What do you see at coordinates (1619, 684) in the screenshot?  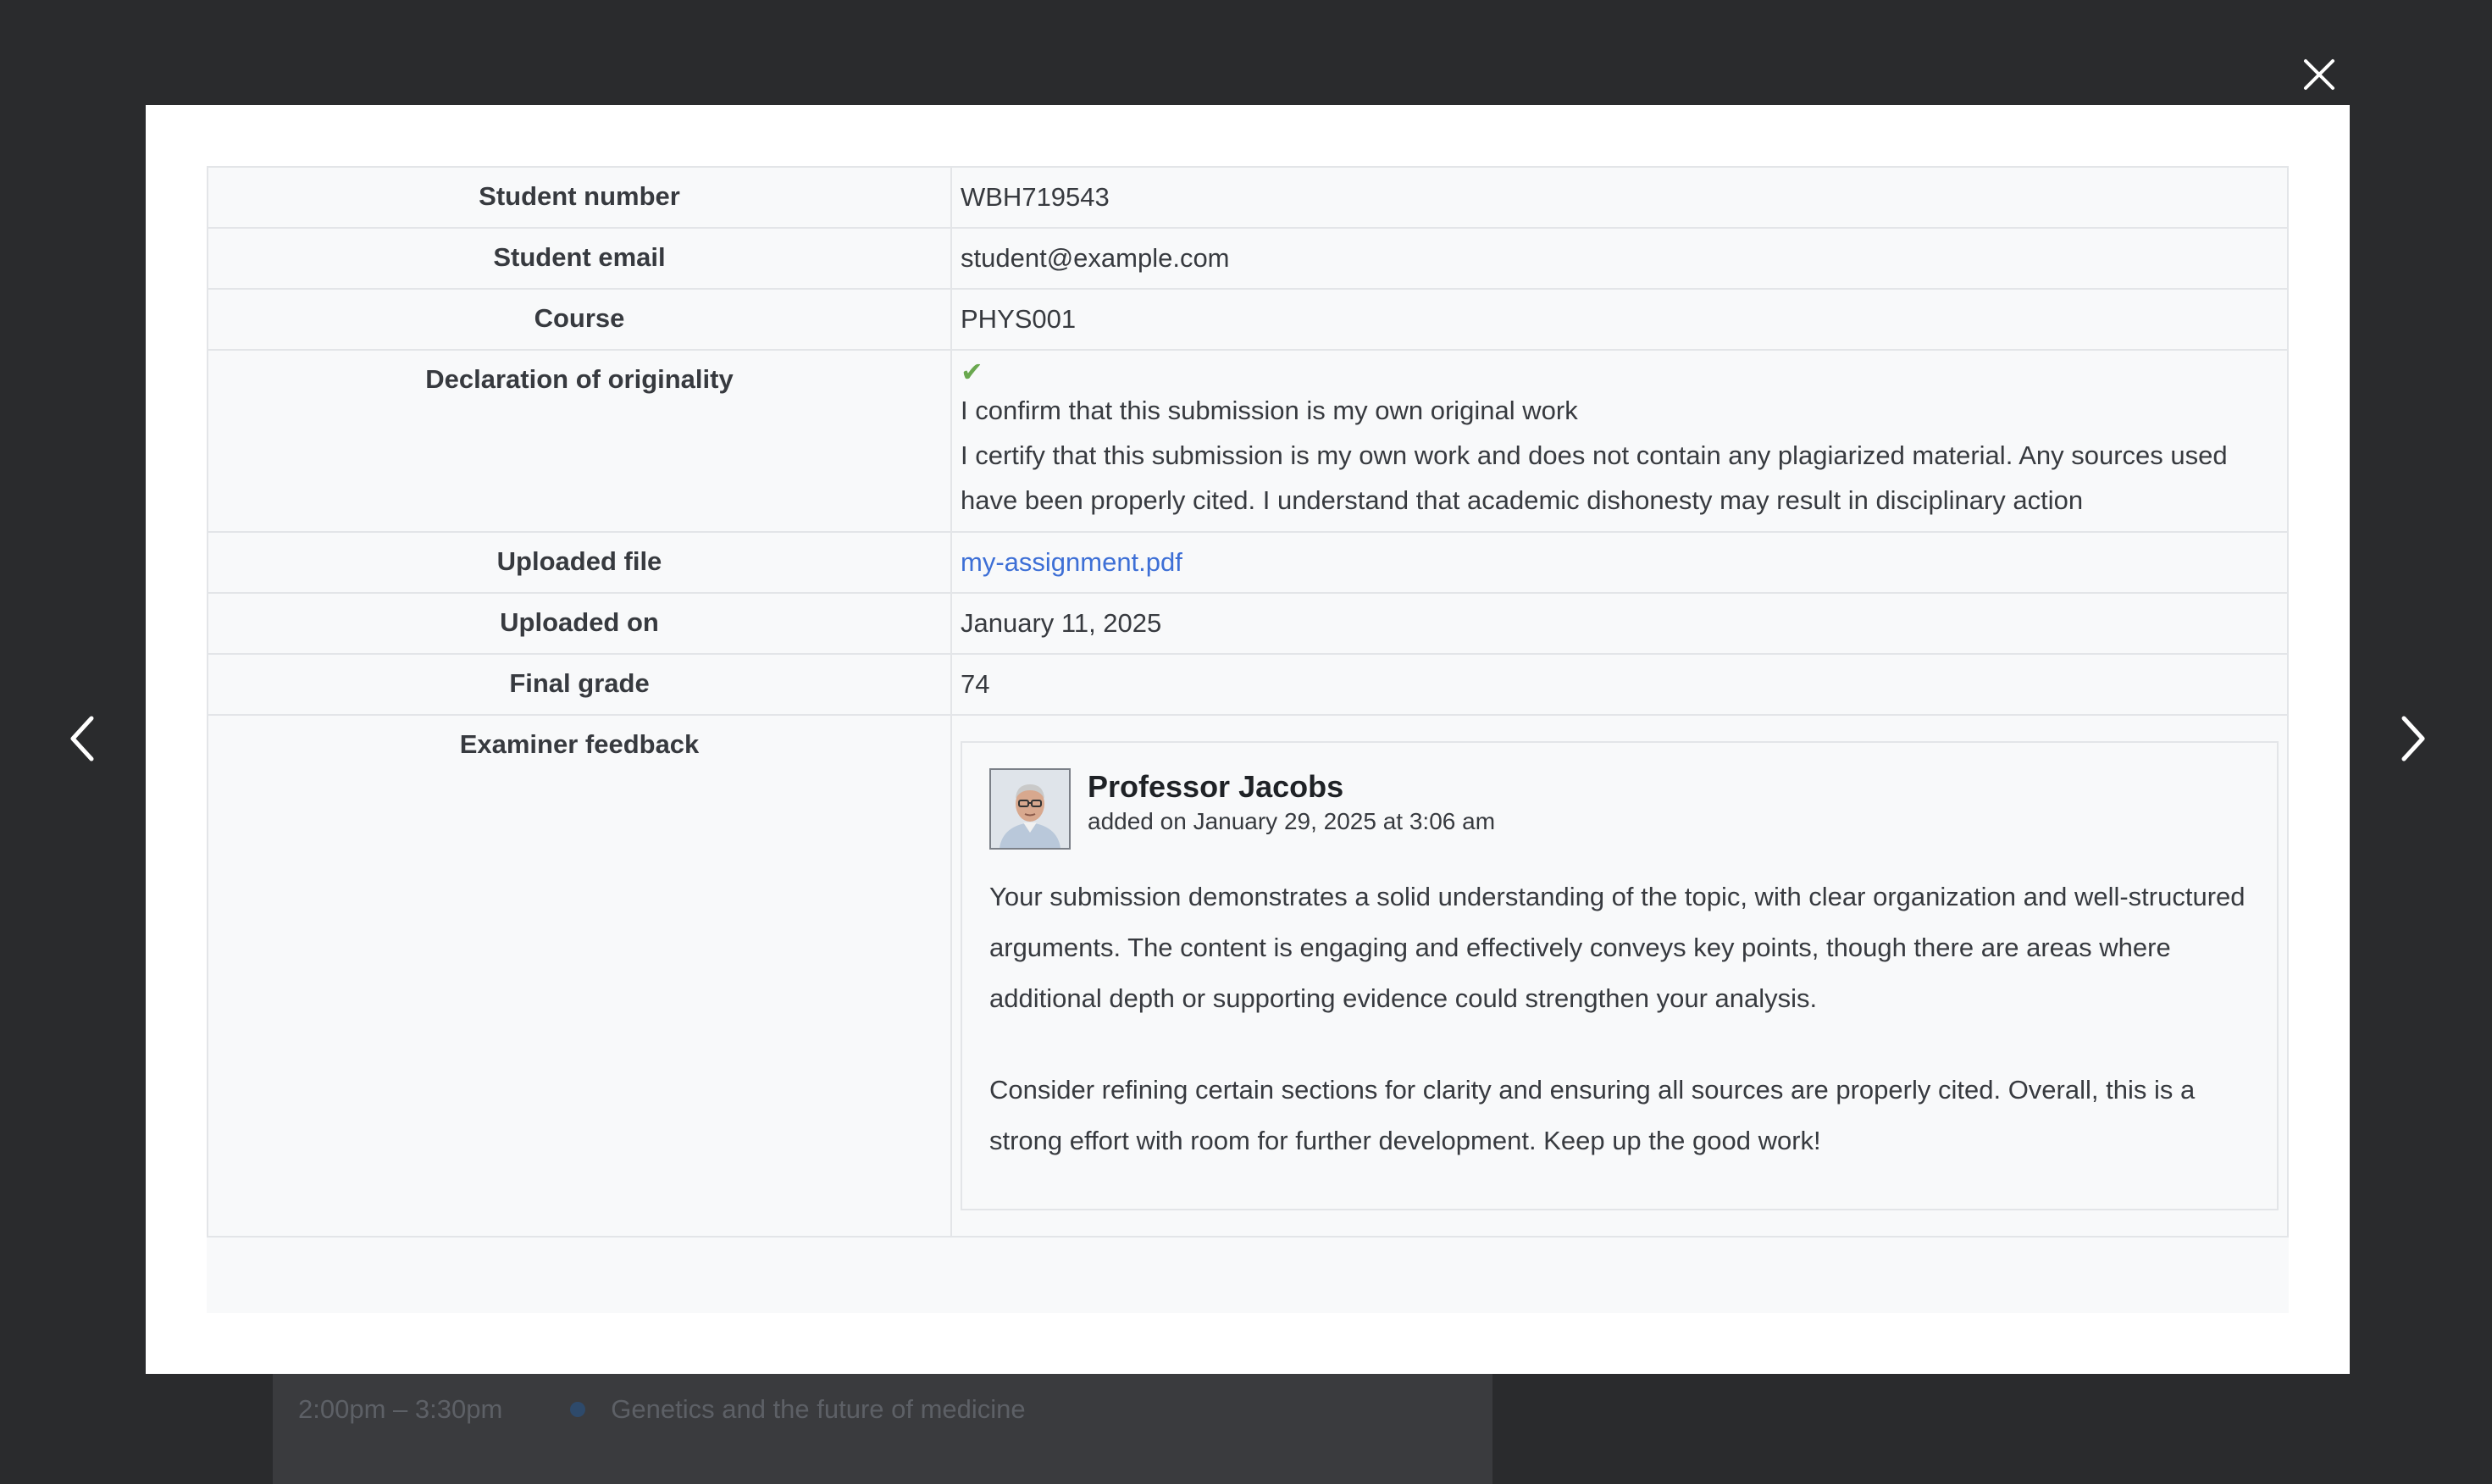 I see `final-grade-value: 74` at bounding box center [1619, 684].